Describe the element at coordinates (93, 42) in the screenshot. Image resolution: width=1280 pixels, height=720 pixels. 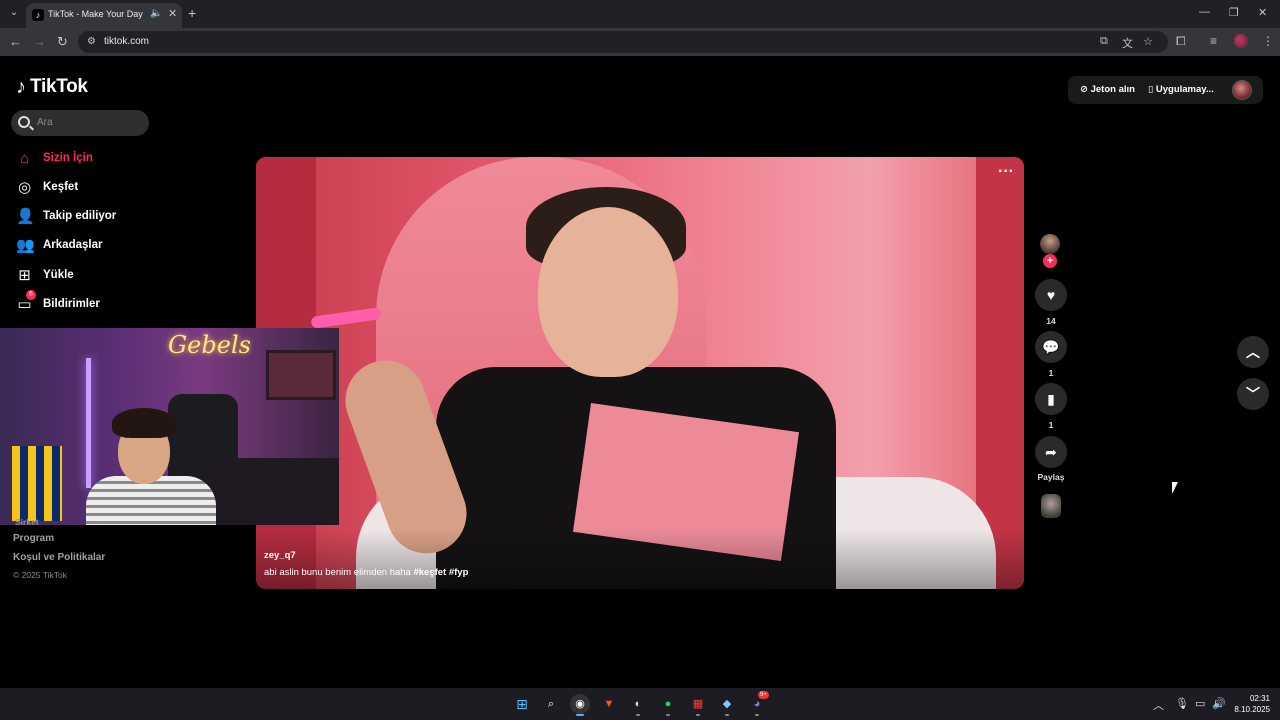
I see `site-info-icon: ⚙` at that location.